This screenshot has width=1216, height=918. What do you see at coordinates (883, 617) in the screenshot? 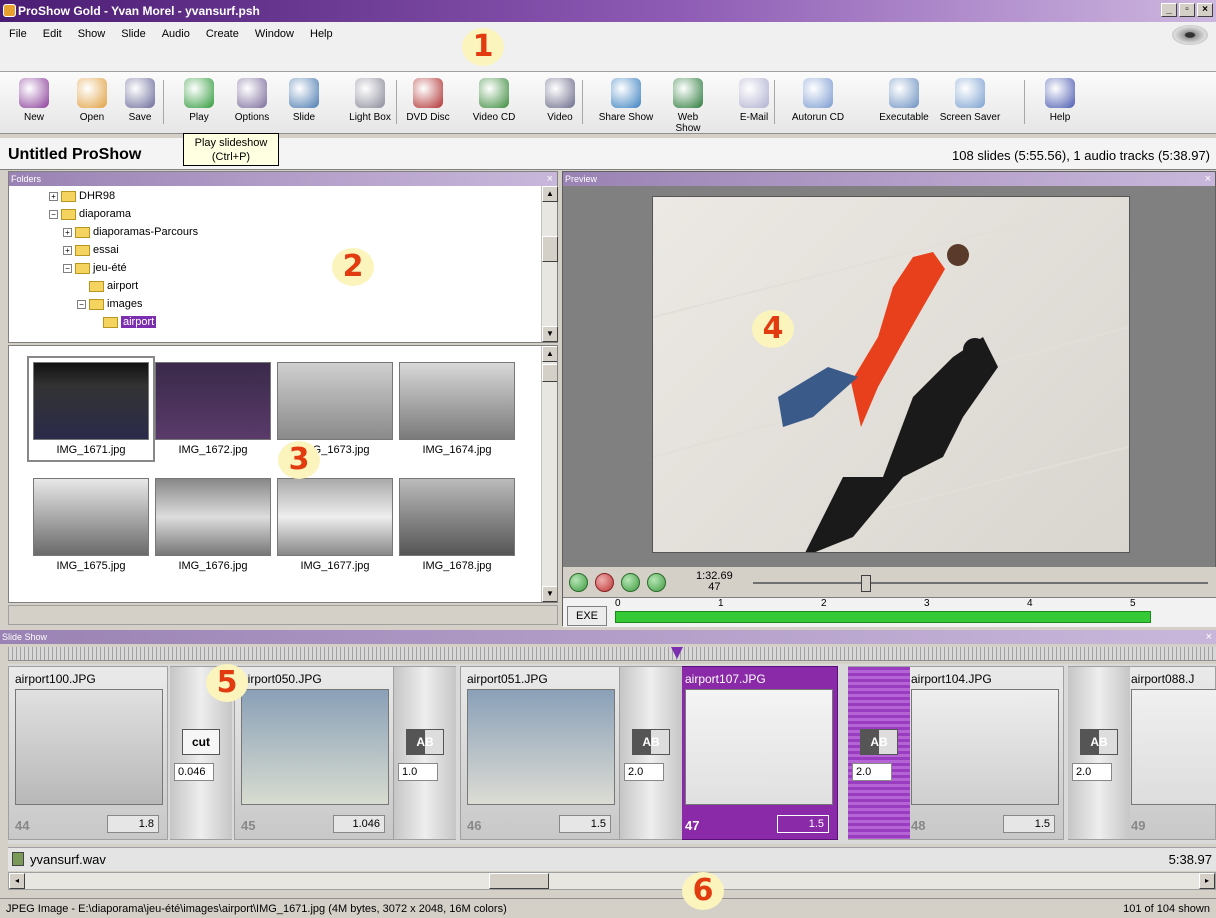
I see `timeline-bar` at bounding box center [883, 617].